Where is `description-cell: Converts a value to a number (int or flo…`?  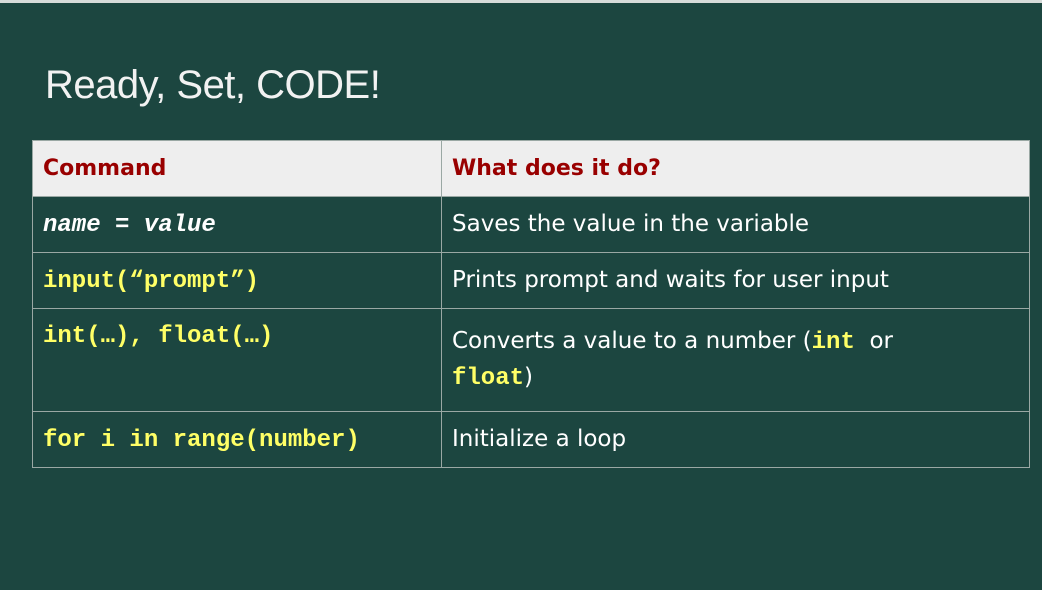
description-cell: Converts a value to a number (int or flo… is located at coordinates (735, 360).